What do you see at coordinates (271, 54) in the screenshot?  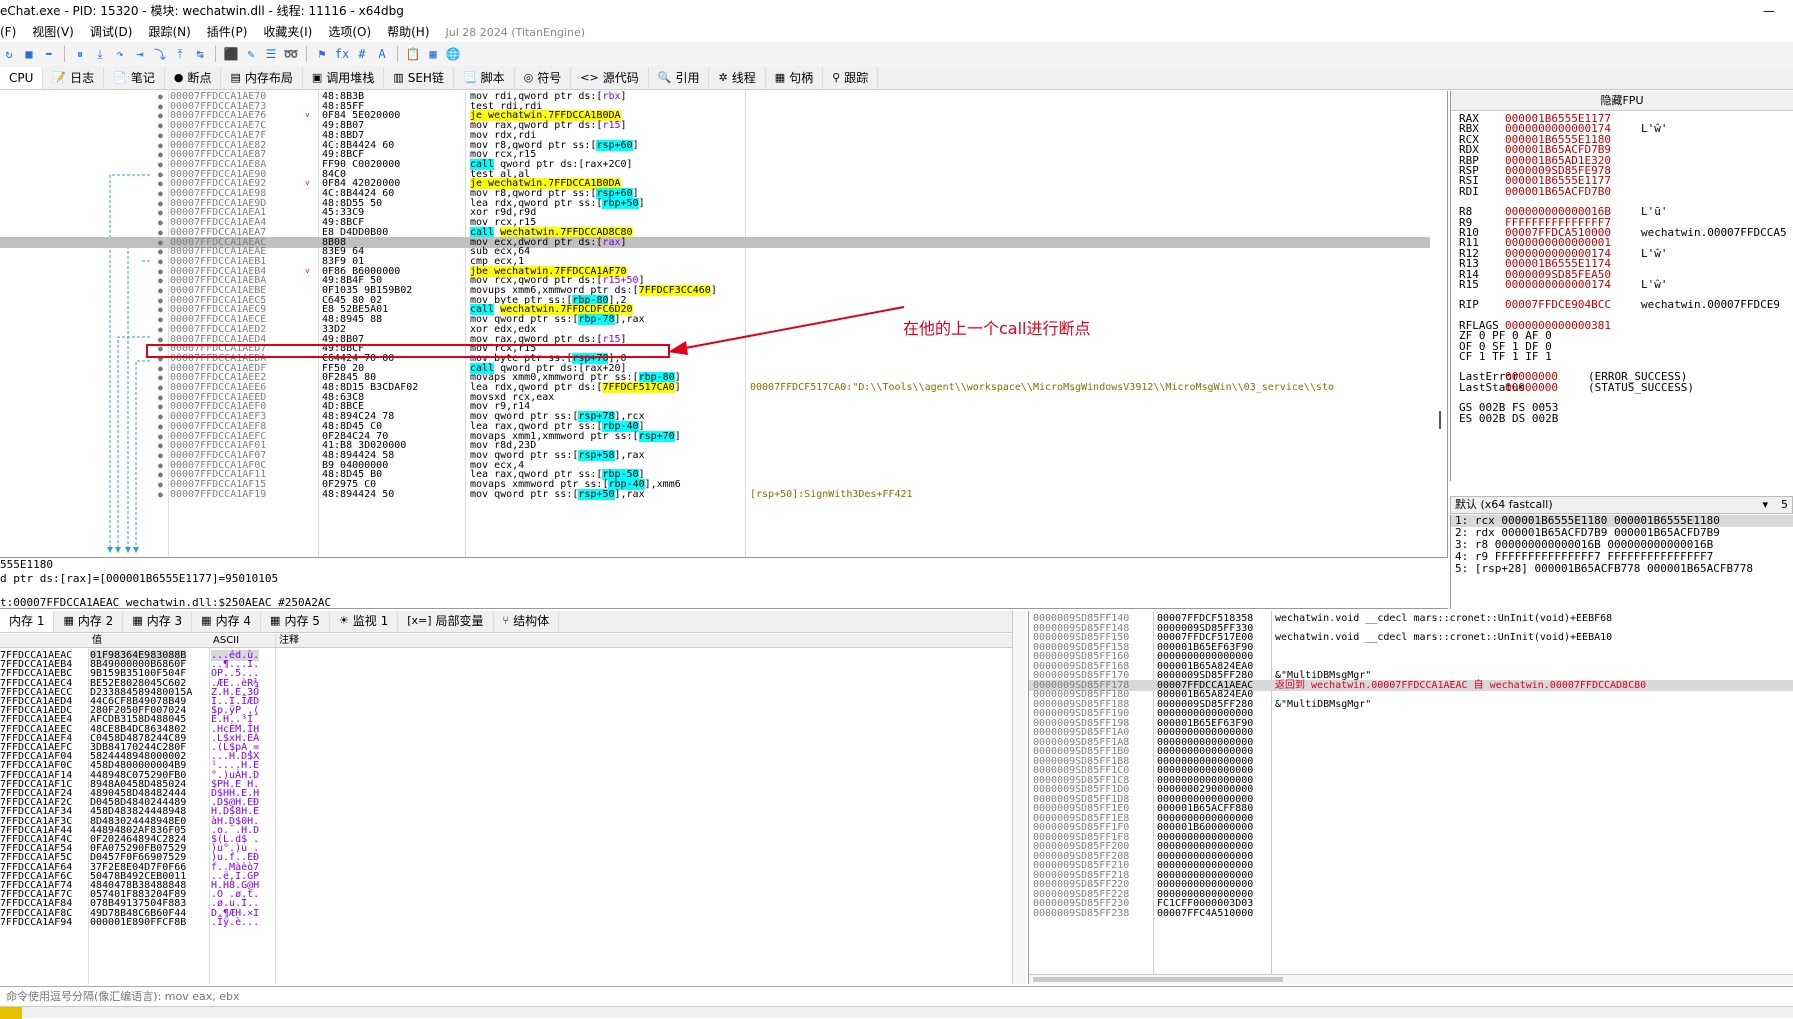 I see `toolbar-button-icon: ☰` at bounding box center [271, 54].